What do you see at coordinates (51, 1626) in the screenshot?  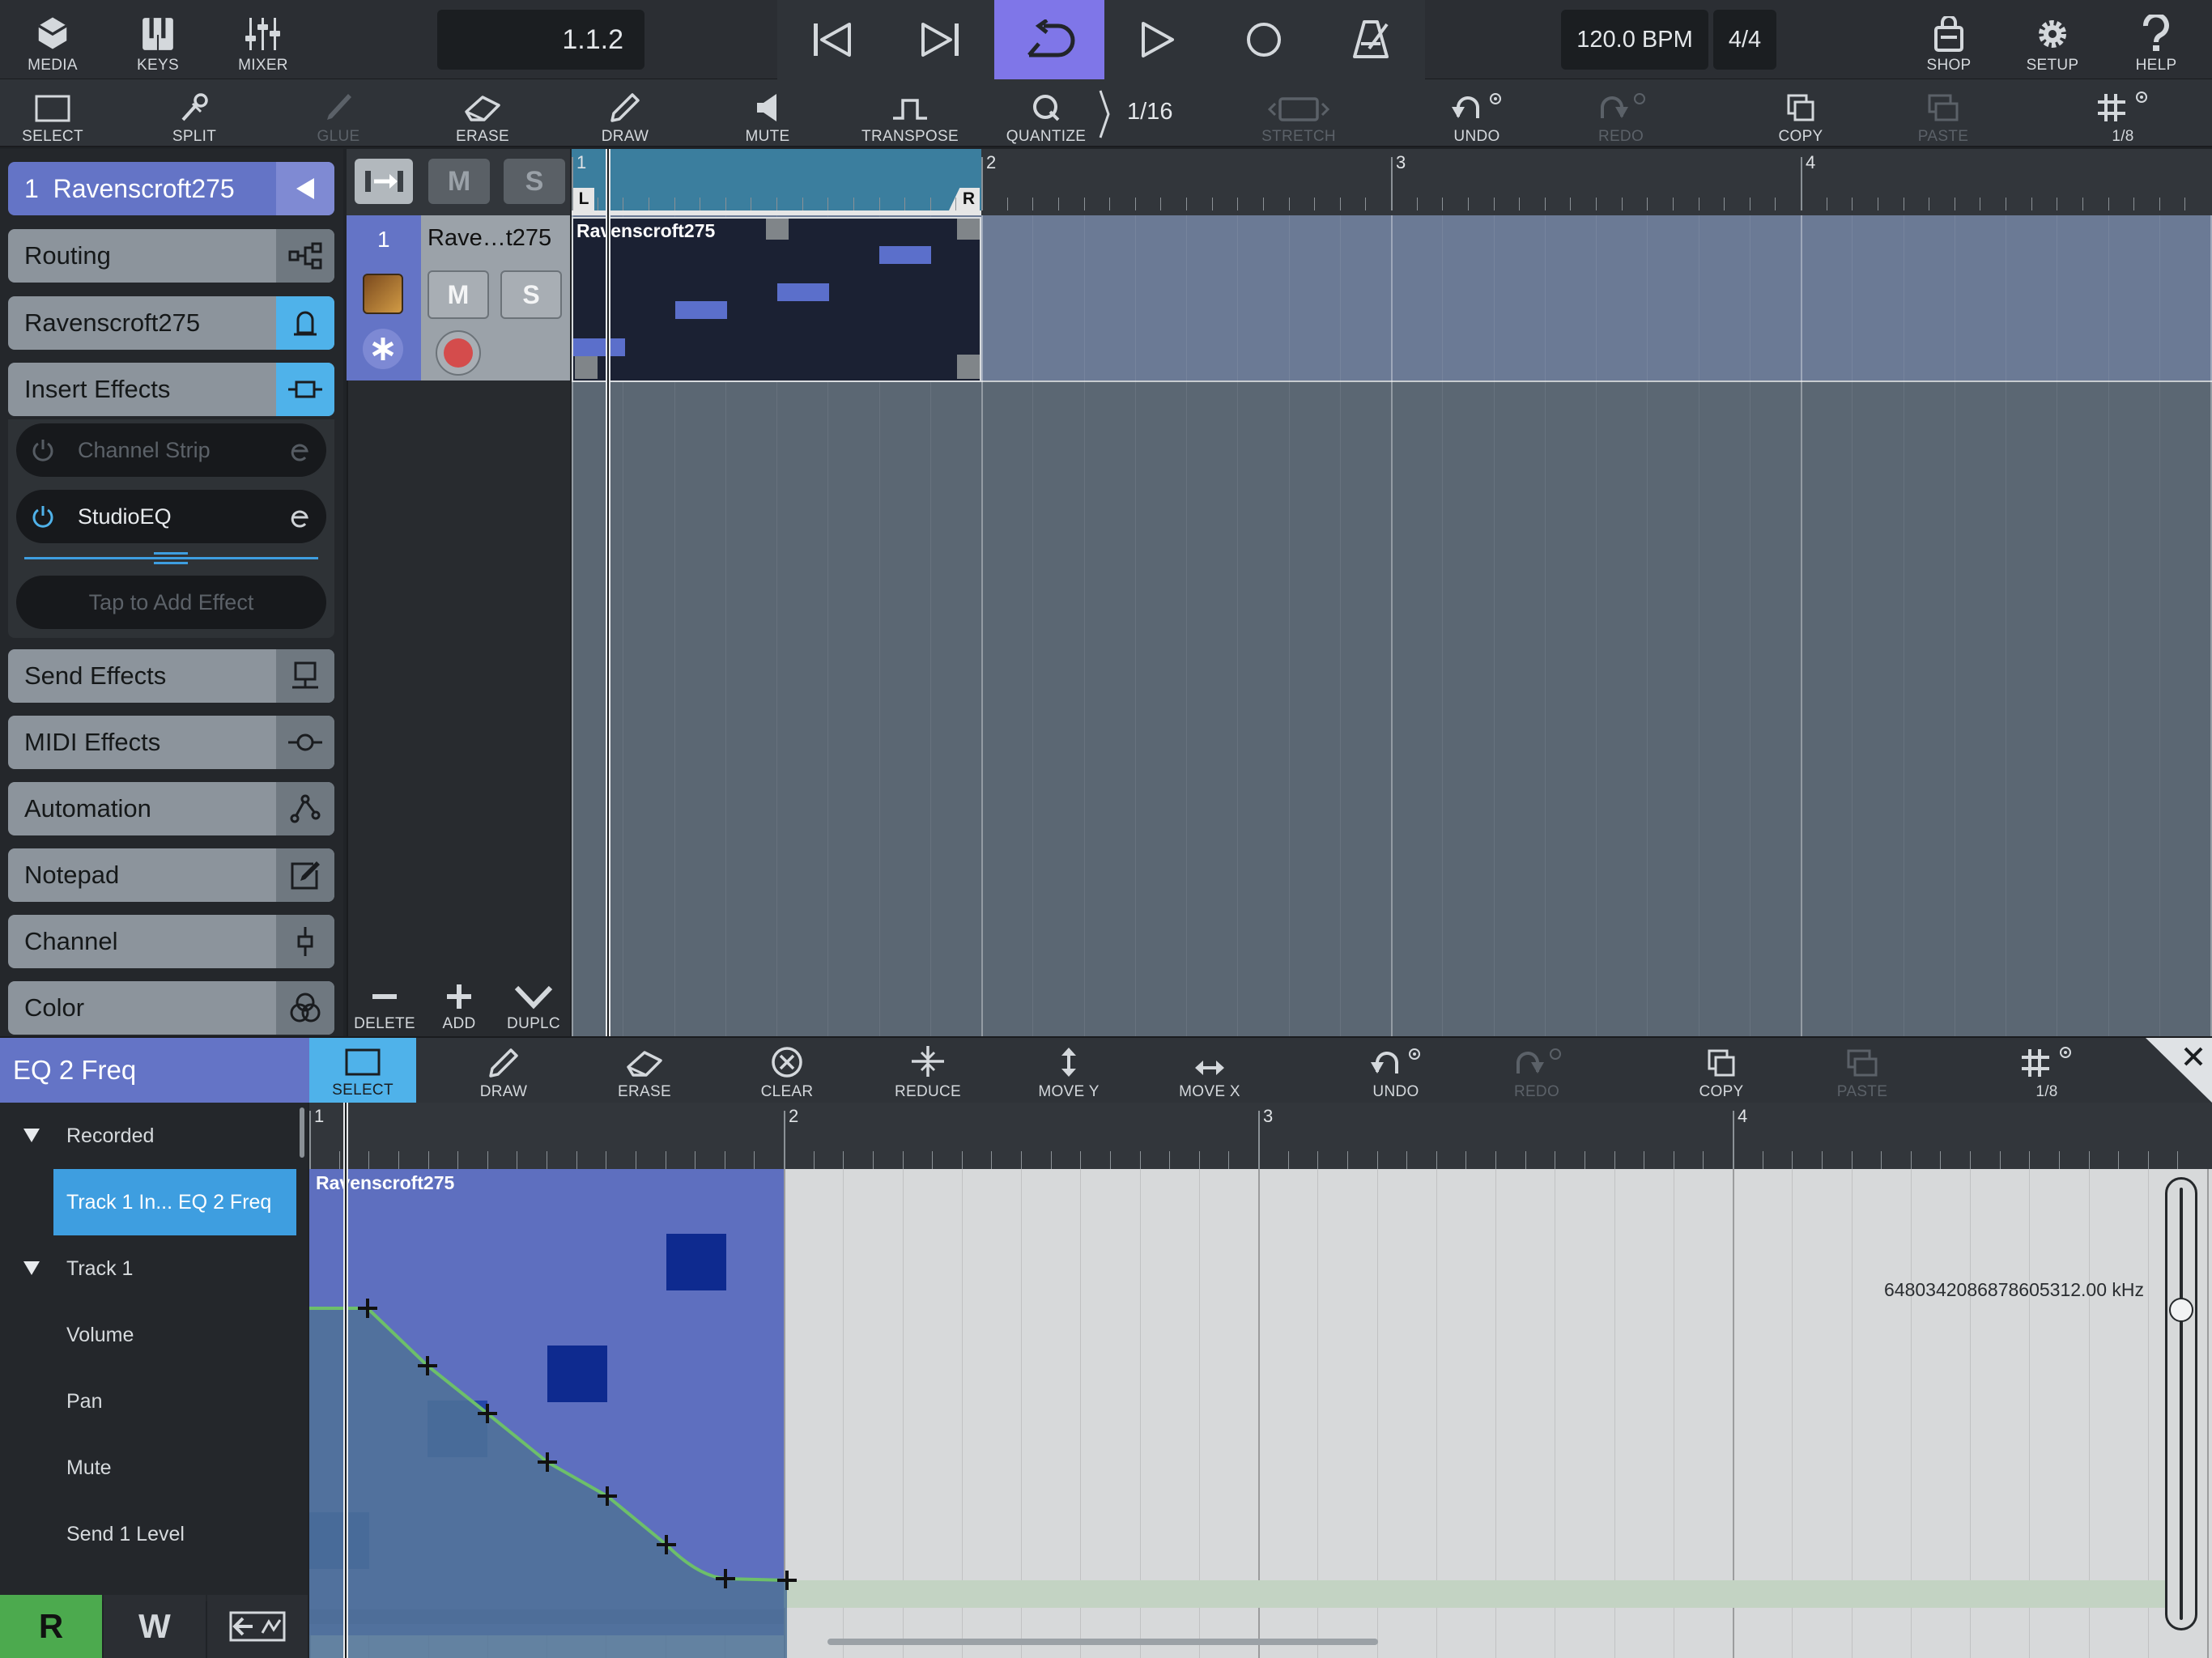 I see `read-button: R` at bounding box center [51, 1626].